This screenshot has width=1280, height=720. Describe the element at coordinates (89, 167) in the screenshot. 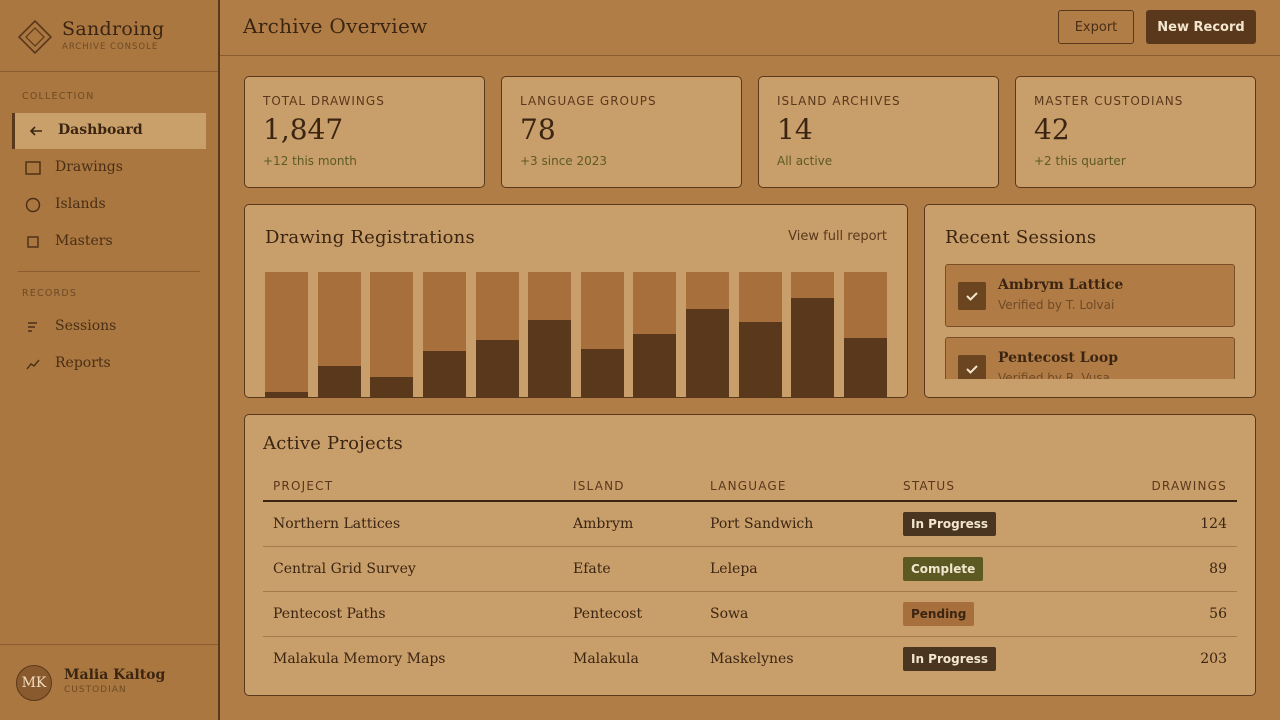

I see `sidebar-item-label: Drawings` at that location.